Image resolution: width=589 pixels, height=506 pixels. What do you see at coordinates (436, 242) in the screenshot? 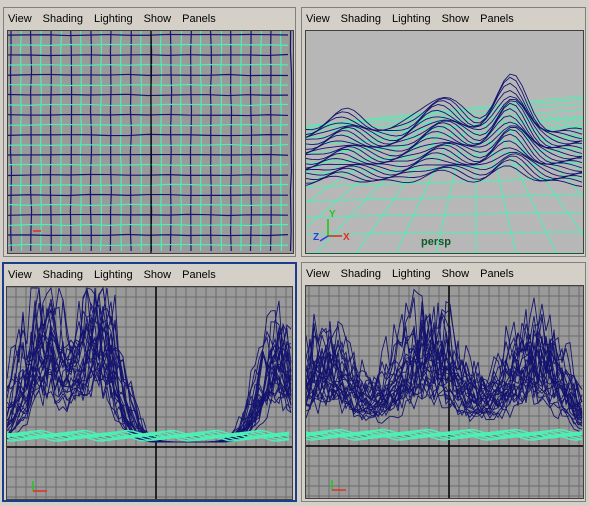
I see `camera-label-persp: persp` at bounding box center [436, 242].